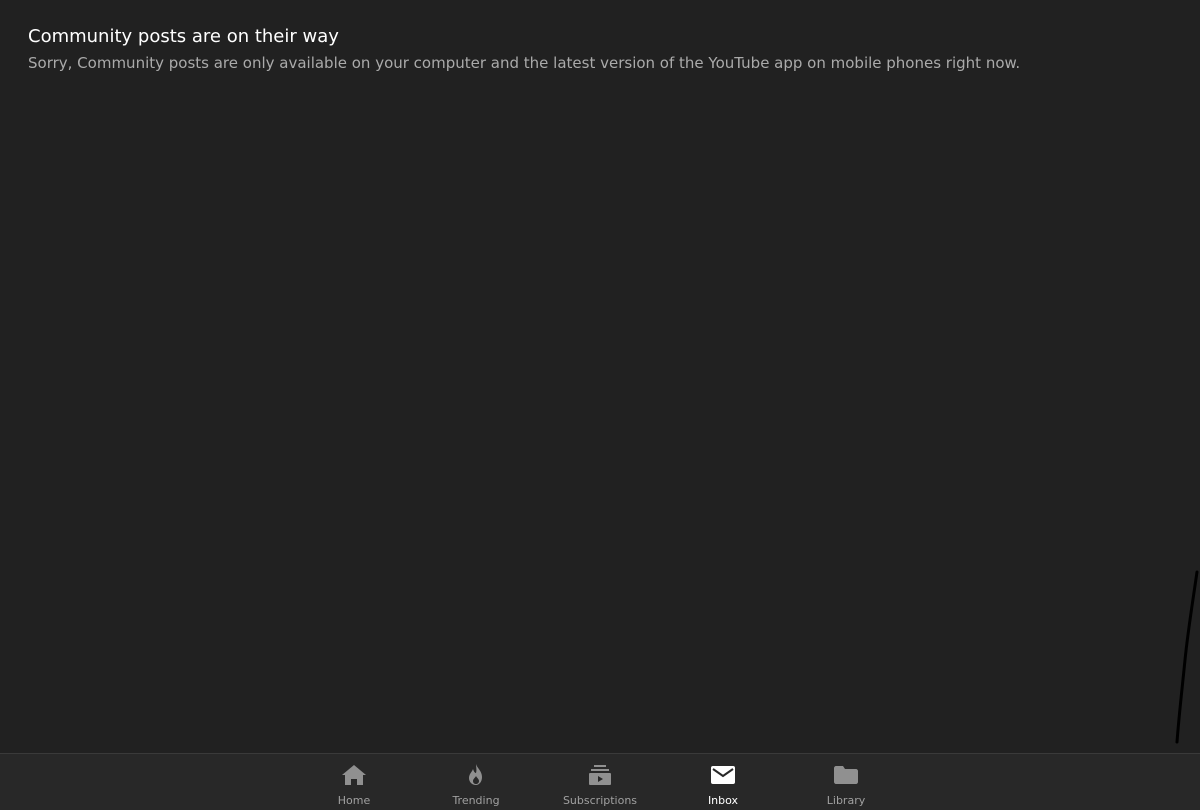  I want to click on folder-icon, so click(846, 775).